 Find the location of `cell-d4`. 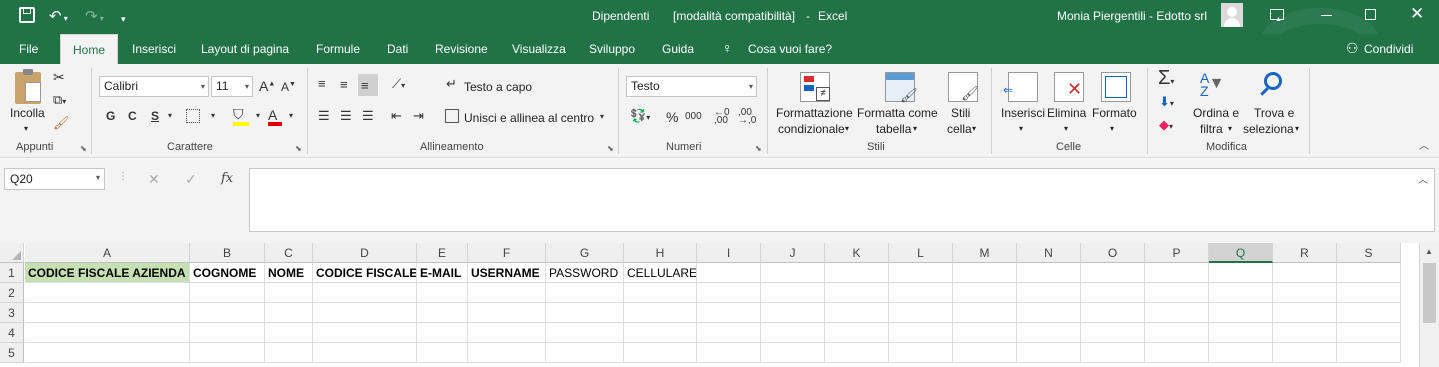

cell-d4 is located at coordinates (365, 333).